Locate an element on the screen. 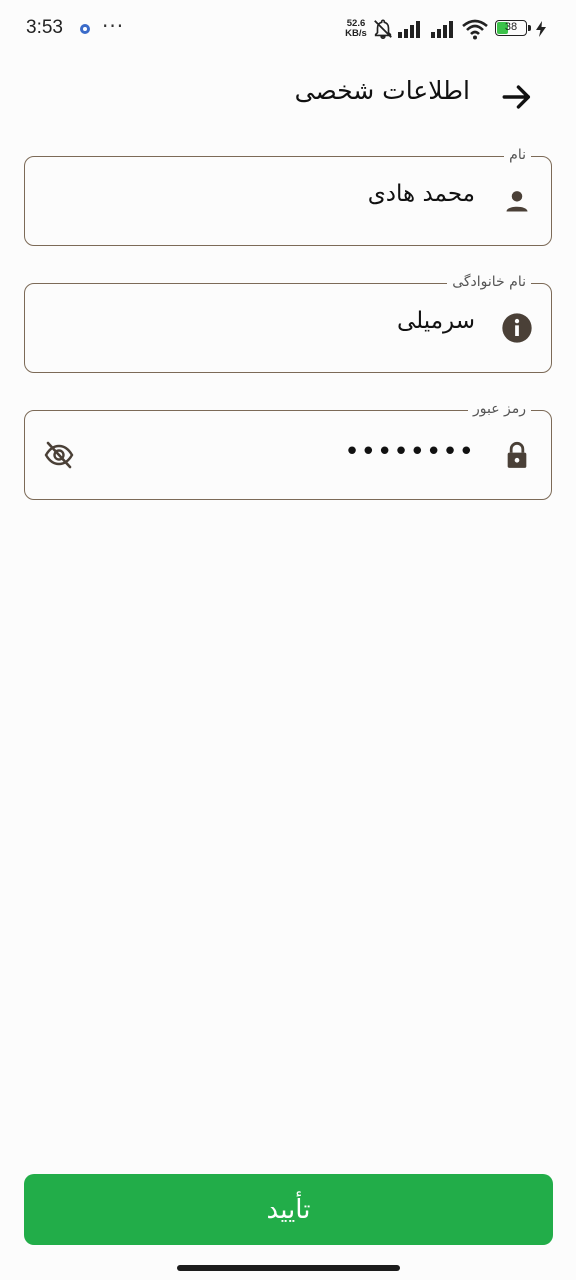  home-indicator is located at coordinates (288, 1268).